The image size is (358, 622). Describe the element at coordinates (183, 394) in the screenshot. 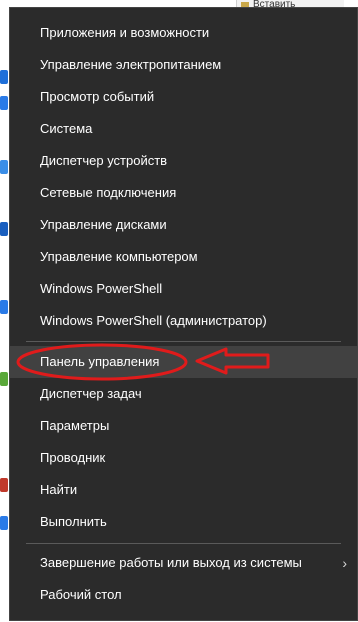

I see `menu-item-task-manager: Диспетчер задач` at that location.